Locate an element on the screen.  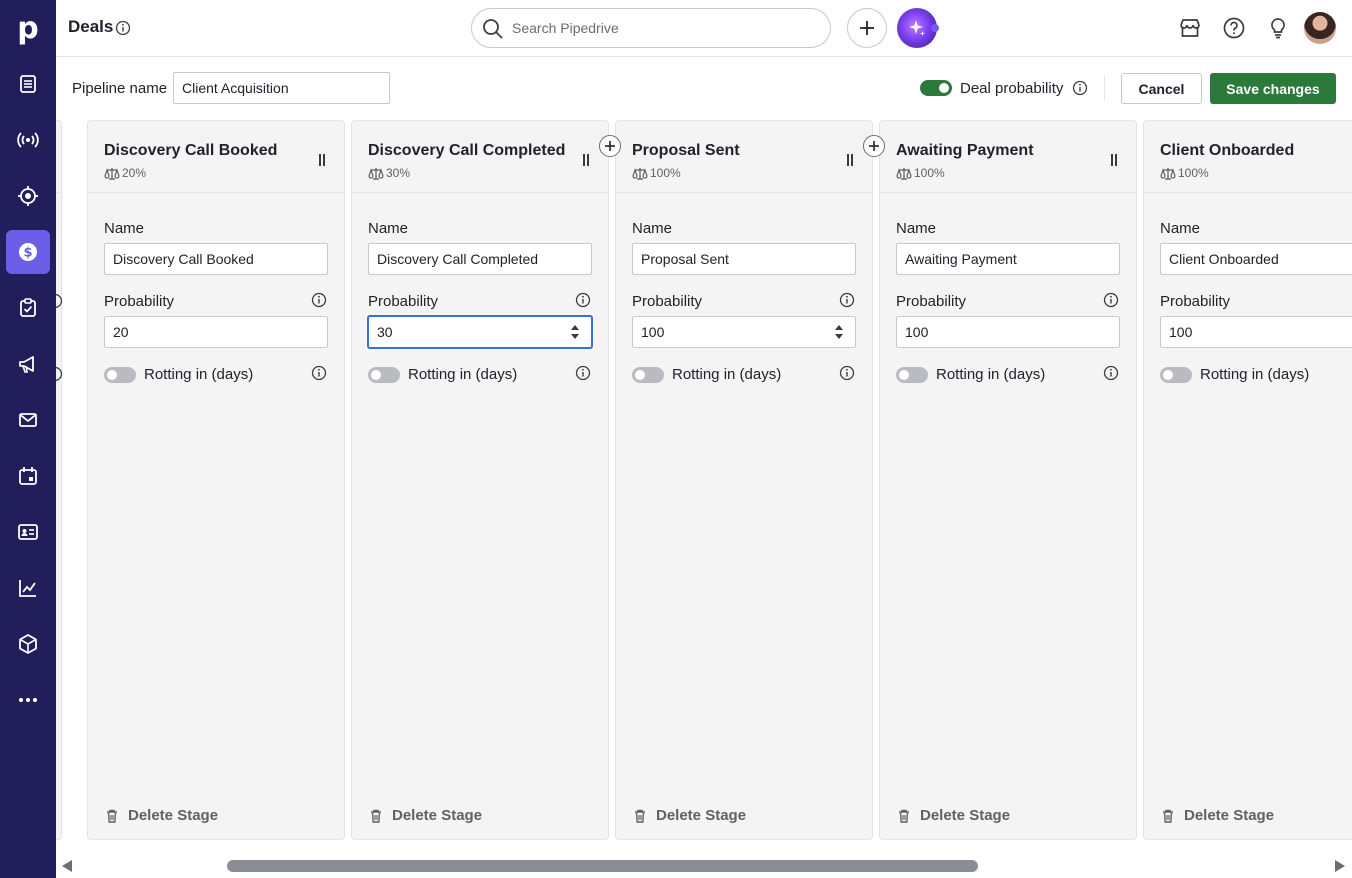
quick-add-button is located at coordinates (867, 28).